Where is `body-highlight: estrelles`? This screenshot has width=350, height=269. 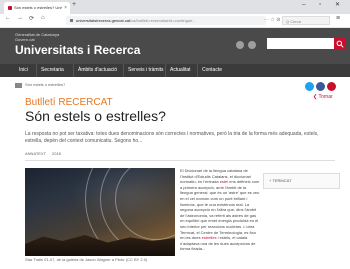 body-highlight: estrelles is located at coordinates (209, 237).